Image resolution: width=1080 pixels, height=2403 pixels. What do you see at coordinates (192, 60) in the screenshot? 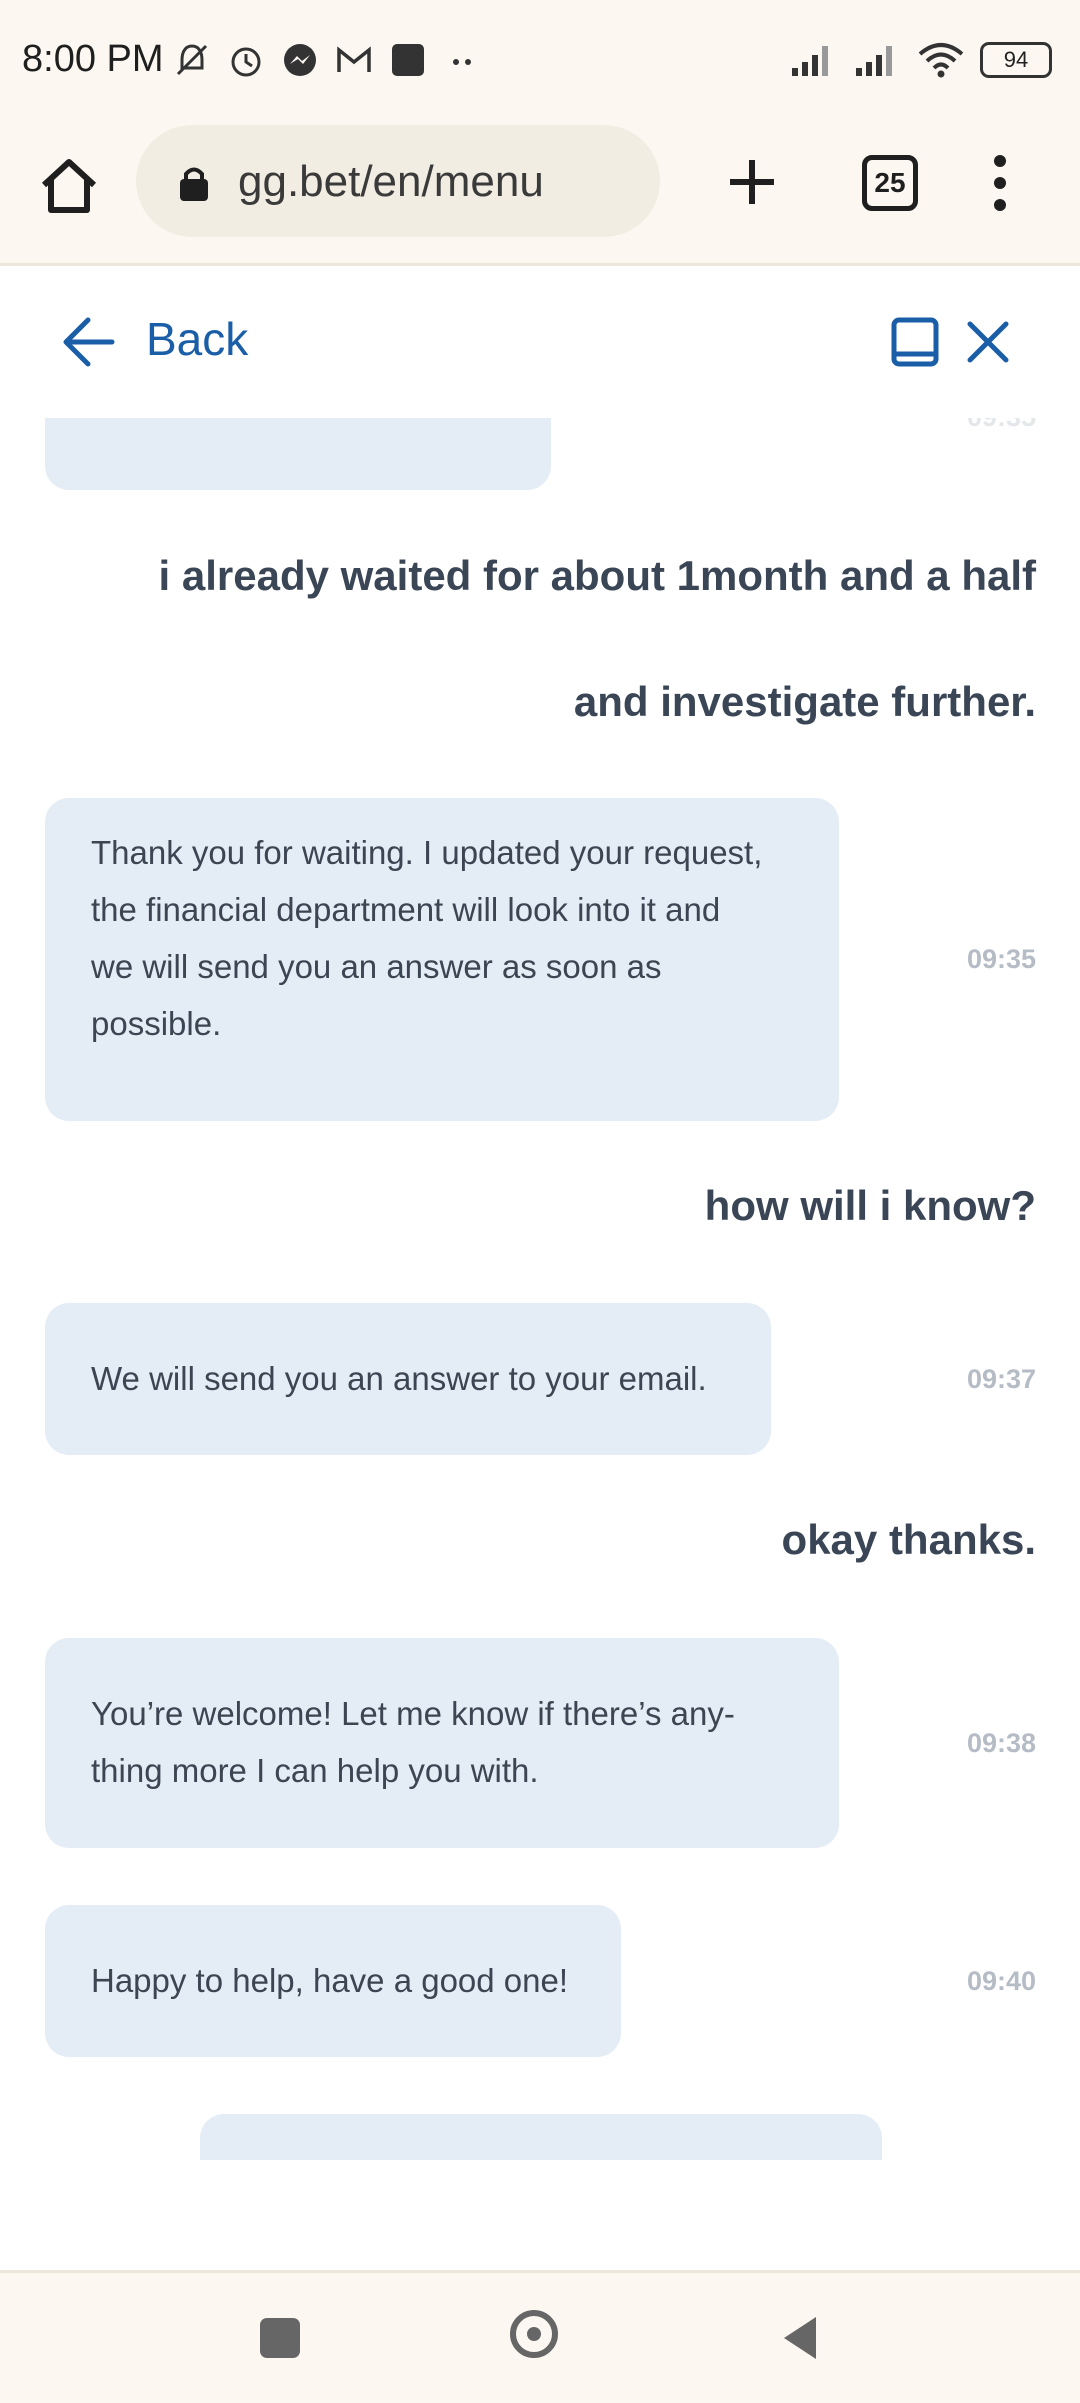
I see `mute-icon` at bounding box center [192, 60].